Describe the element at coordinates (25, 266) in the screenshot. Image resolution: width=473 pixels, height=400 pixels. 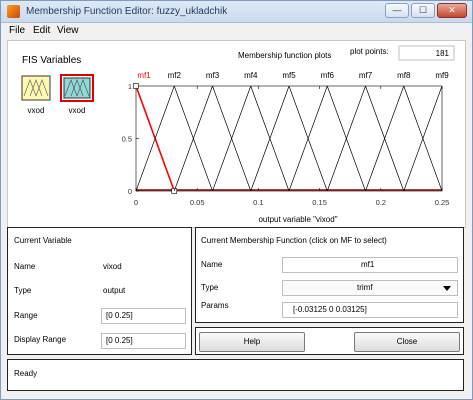
I see `variable-name-label: Name` at that location.